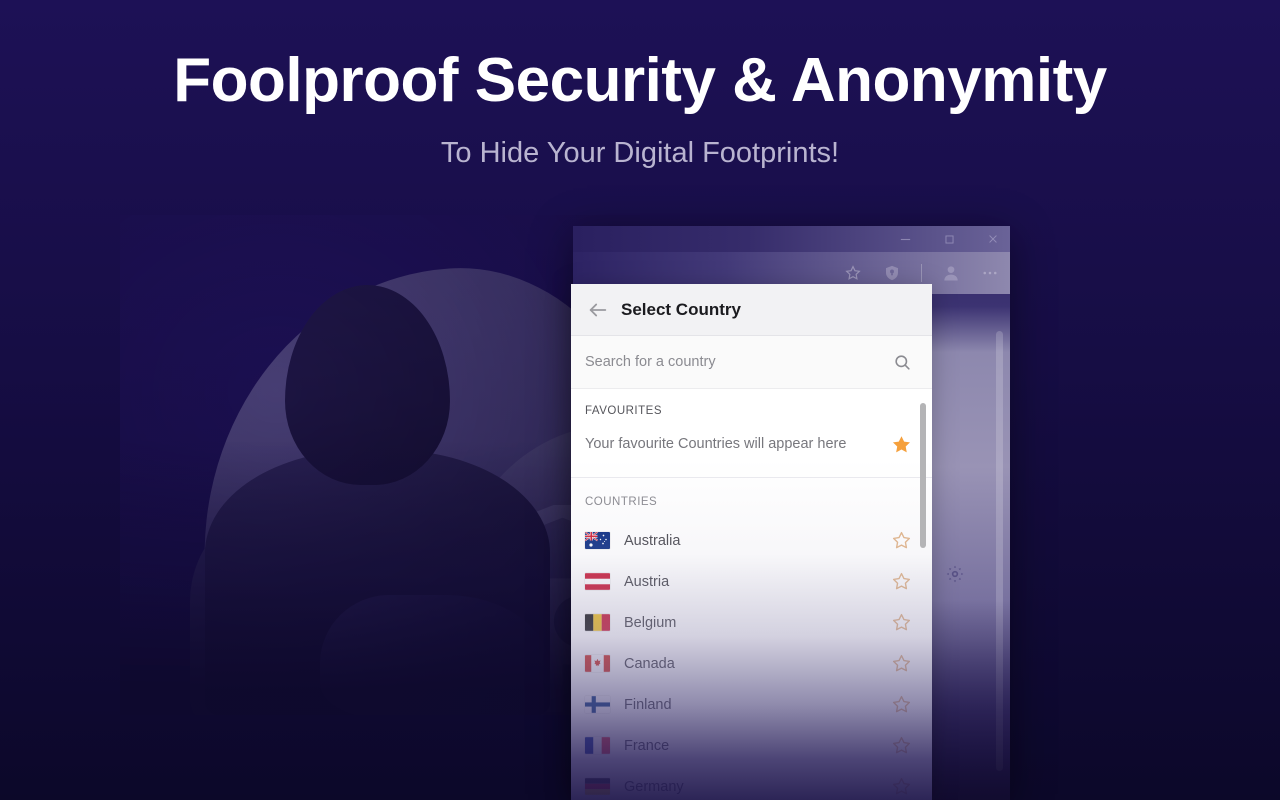  What do you see at coordinates (681, 309) in the screenshot?
I see `panel-title: Select Country` at bounding box center [681, 309].